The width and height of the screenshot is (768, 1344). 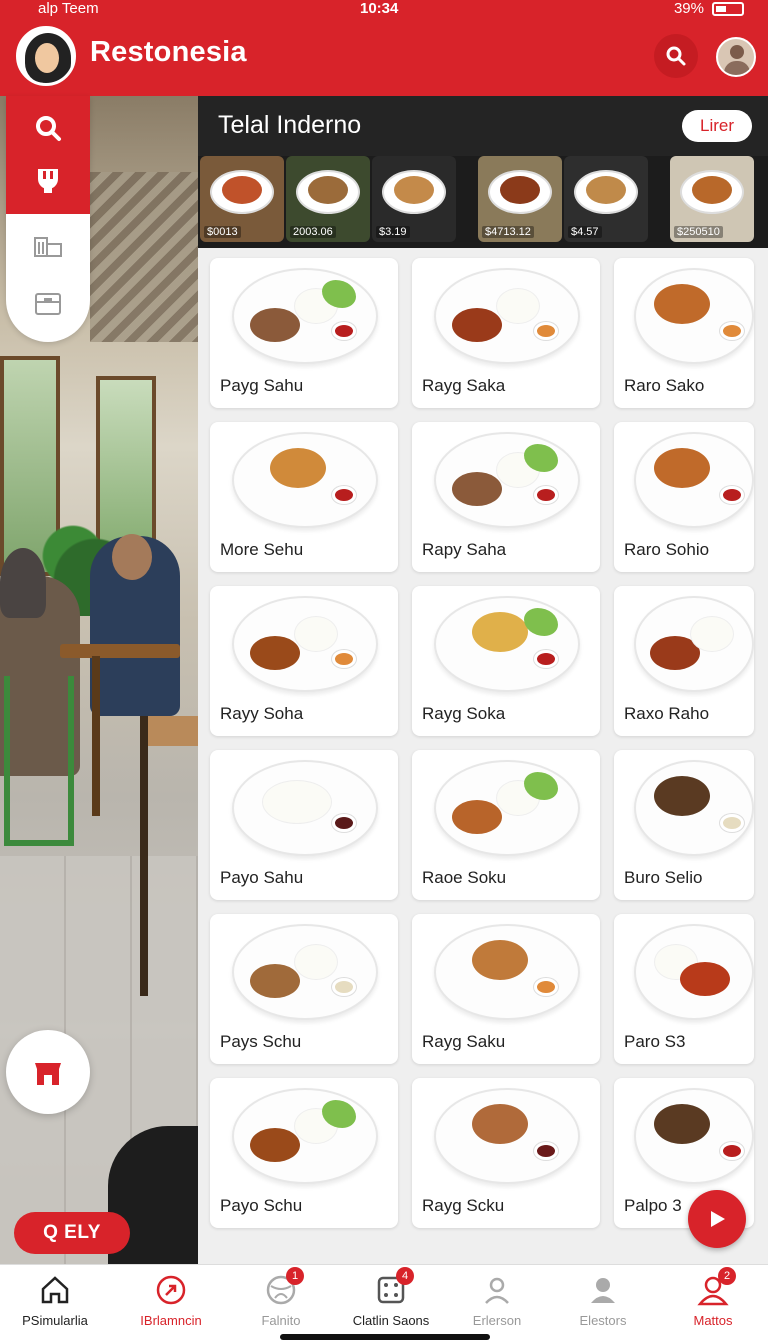 What do you see at coordinates (713, 1302) in the screenshot?
I see `nav-item-account: 2 Mattos` at bounding box center [713, 1302].